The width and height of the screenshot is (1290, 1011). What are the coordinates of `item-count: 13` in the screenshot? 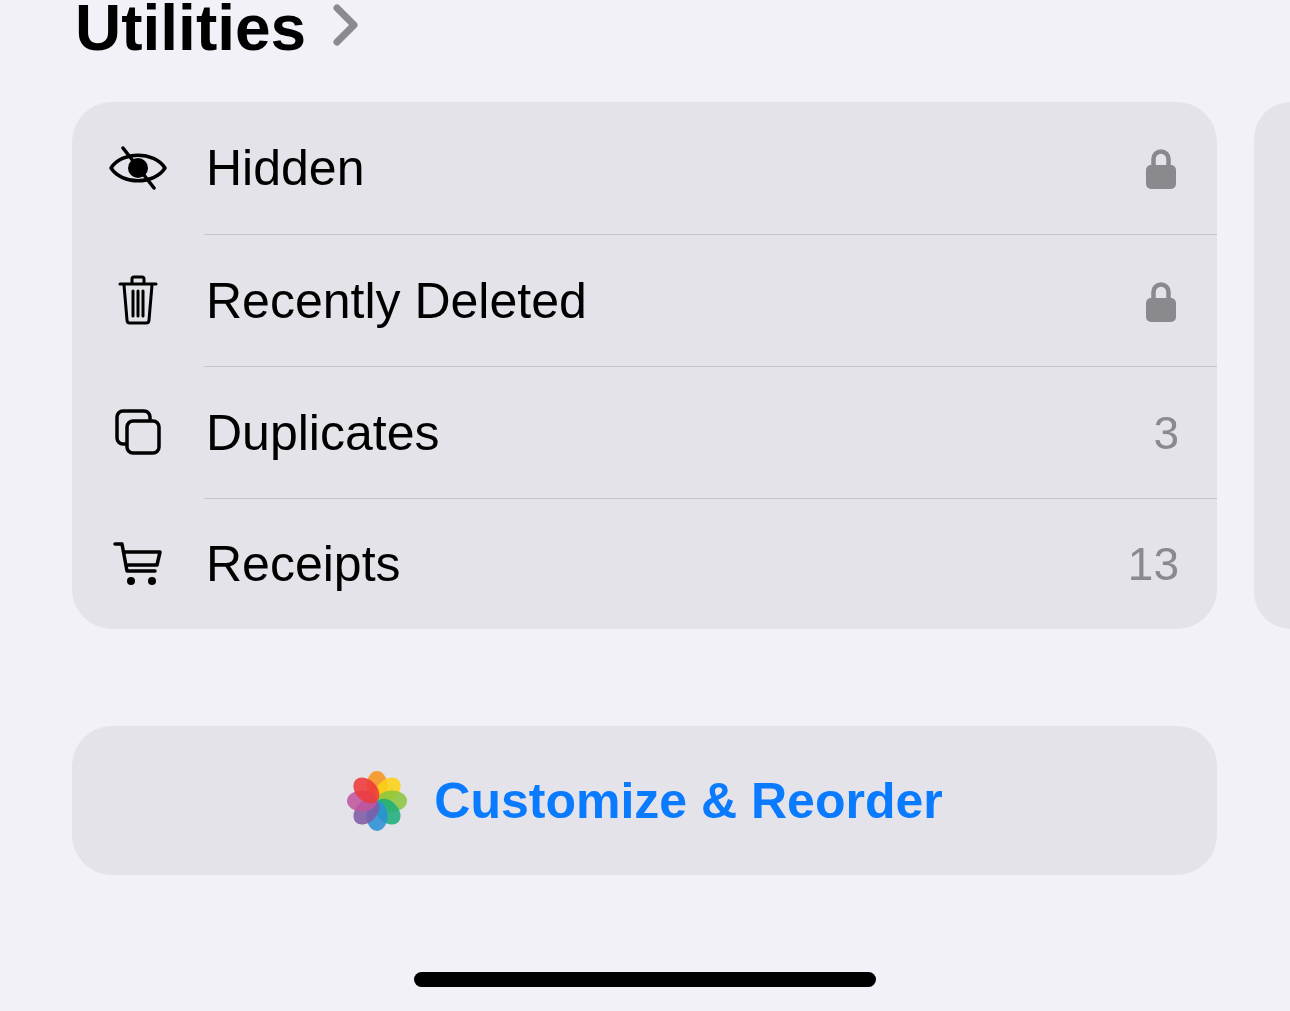 It's located at (1153, 564).